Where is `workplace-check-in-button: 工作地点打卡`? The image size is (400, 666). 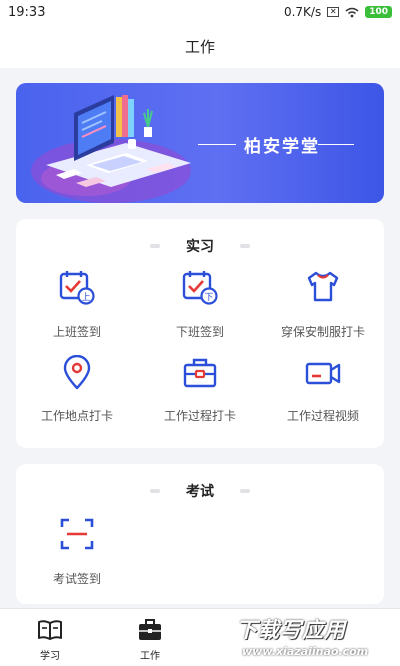
workplace-check-in-button: 工作地点打卡 is located at coordinates (77, 393).